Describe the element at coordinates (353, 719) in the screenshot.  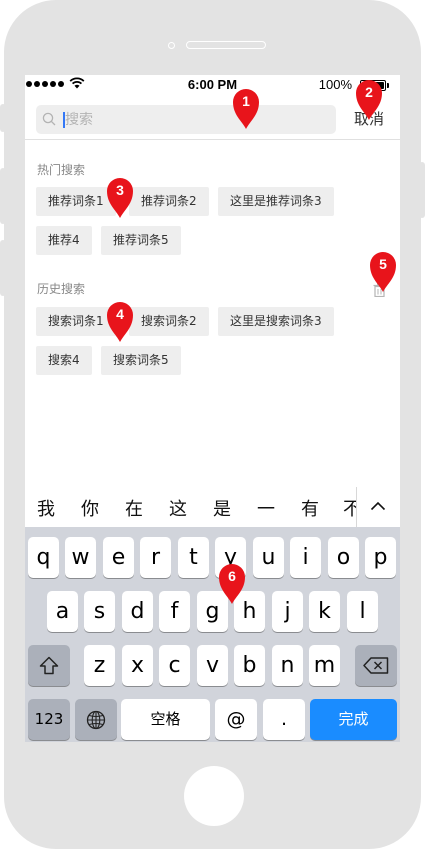
I see `done-key: 完成` at that location.